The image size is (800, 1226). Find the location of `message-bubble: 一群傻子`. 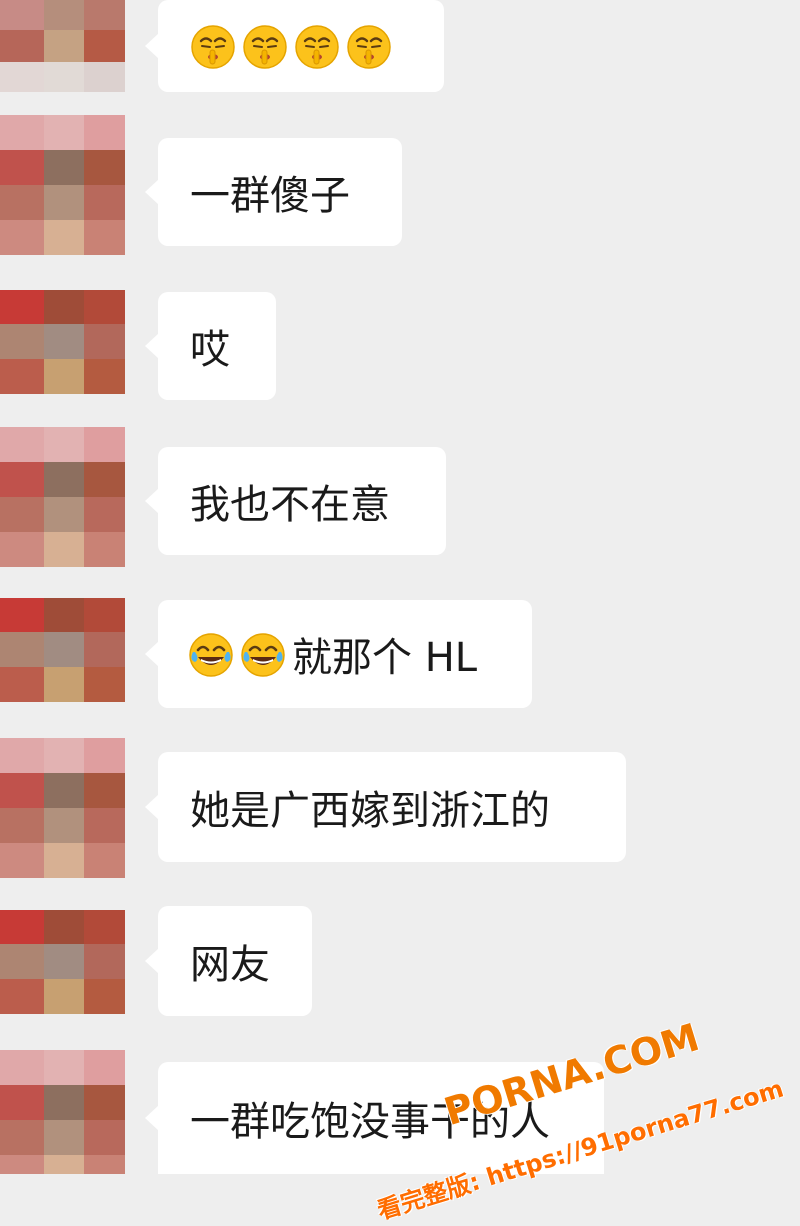

message-bubble: 一群傻子 is located at coordinates (273, 192).